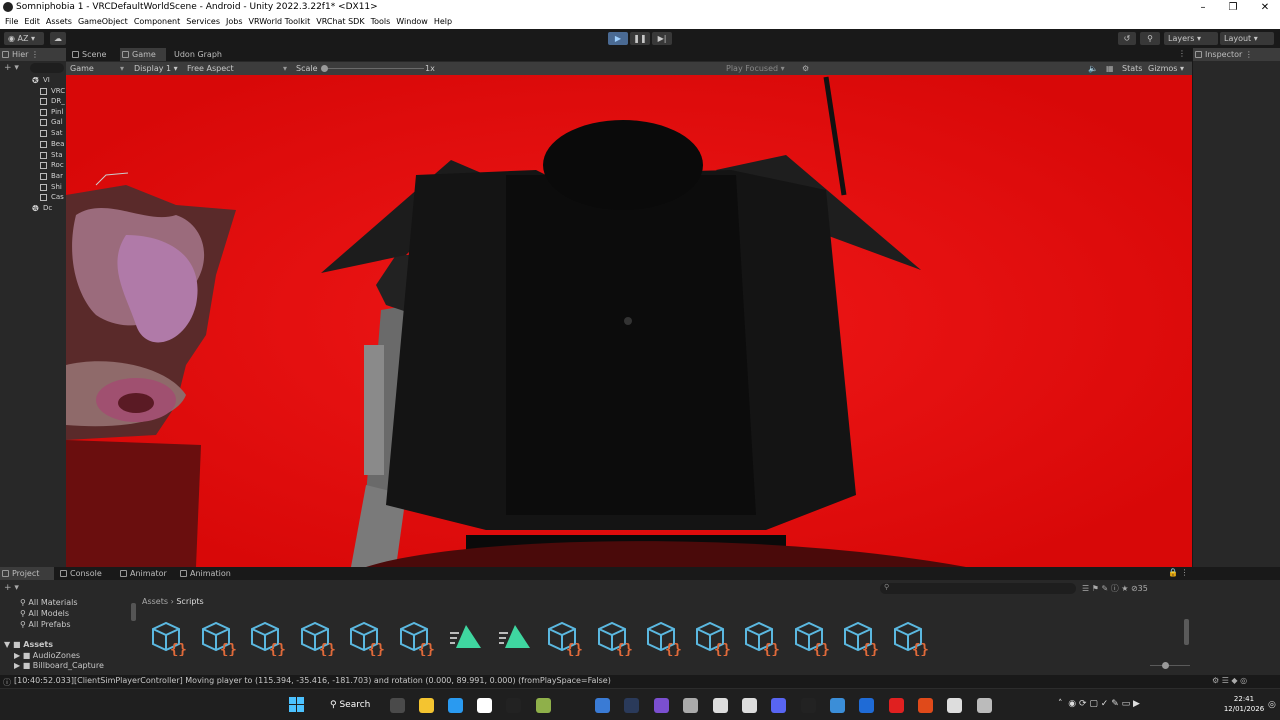  I want to click on media-player-icon, so click(954, 705).